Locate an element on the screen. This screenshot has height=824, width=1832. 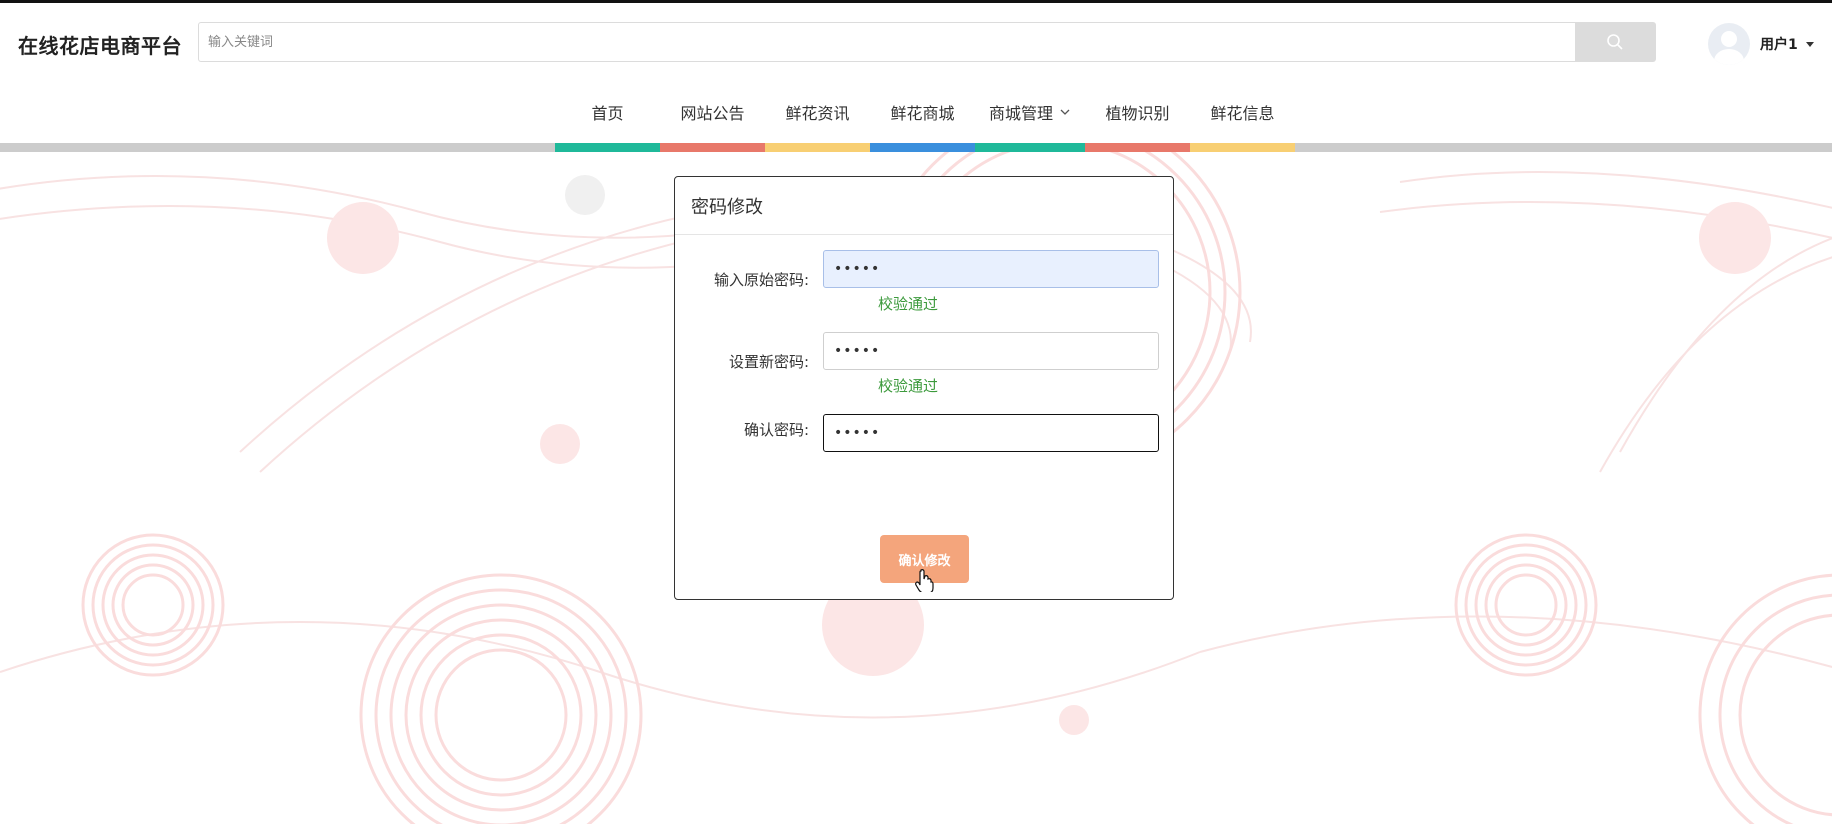
search-bar is located at coordinates (927, 42).